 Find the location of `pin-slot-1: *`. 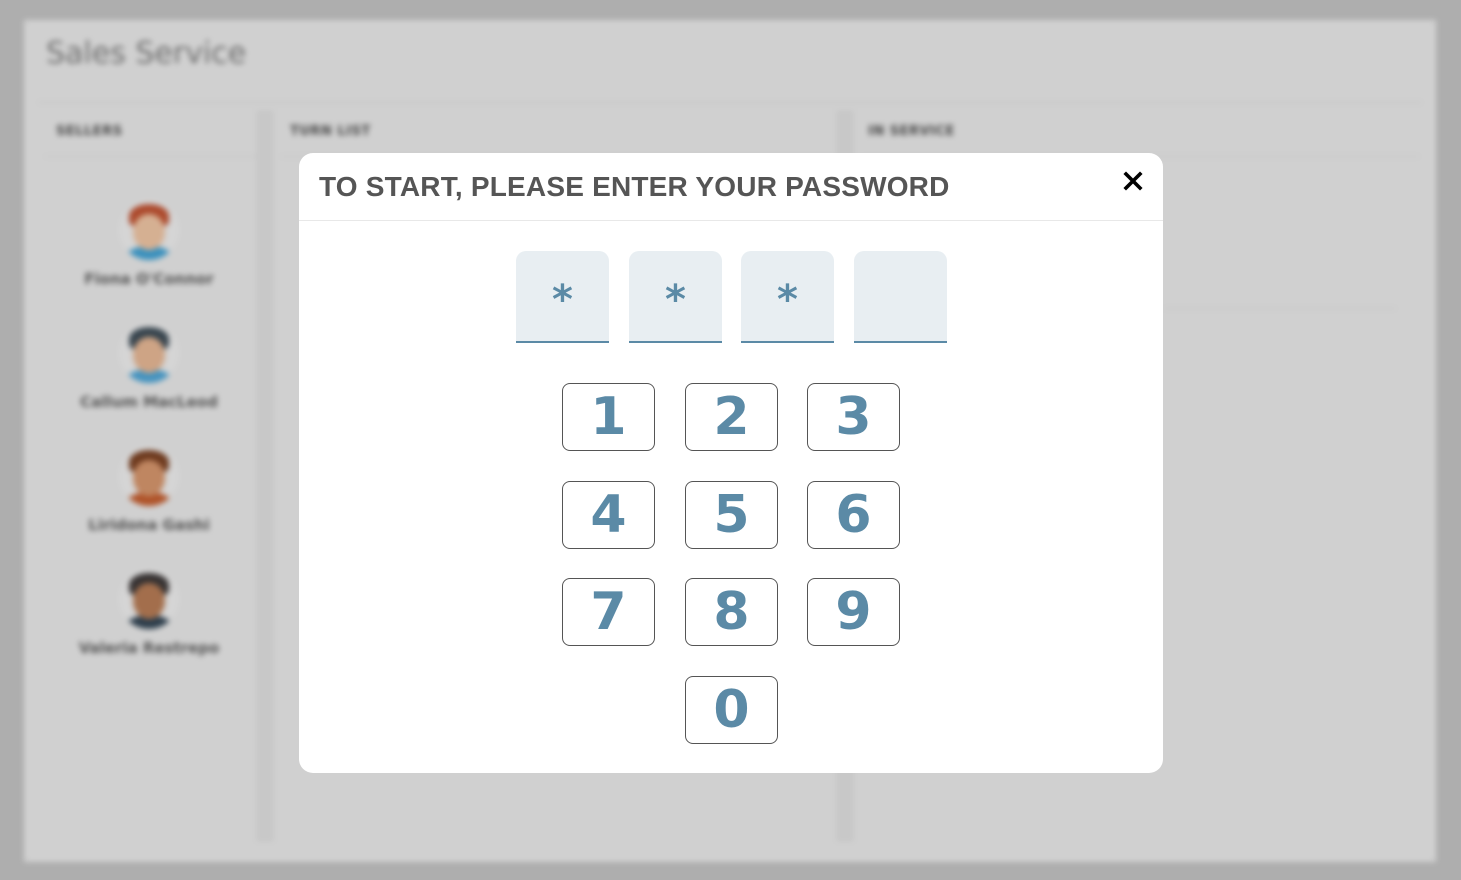

pin-slot-1: * is located at coordinates (562, 297).